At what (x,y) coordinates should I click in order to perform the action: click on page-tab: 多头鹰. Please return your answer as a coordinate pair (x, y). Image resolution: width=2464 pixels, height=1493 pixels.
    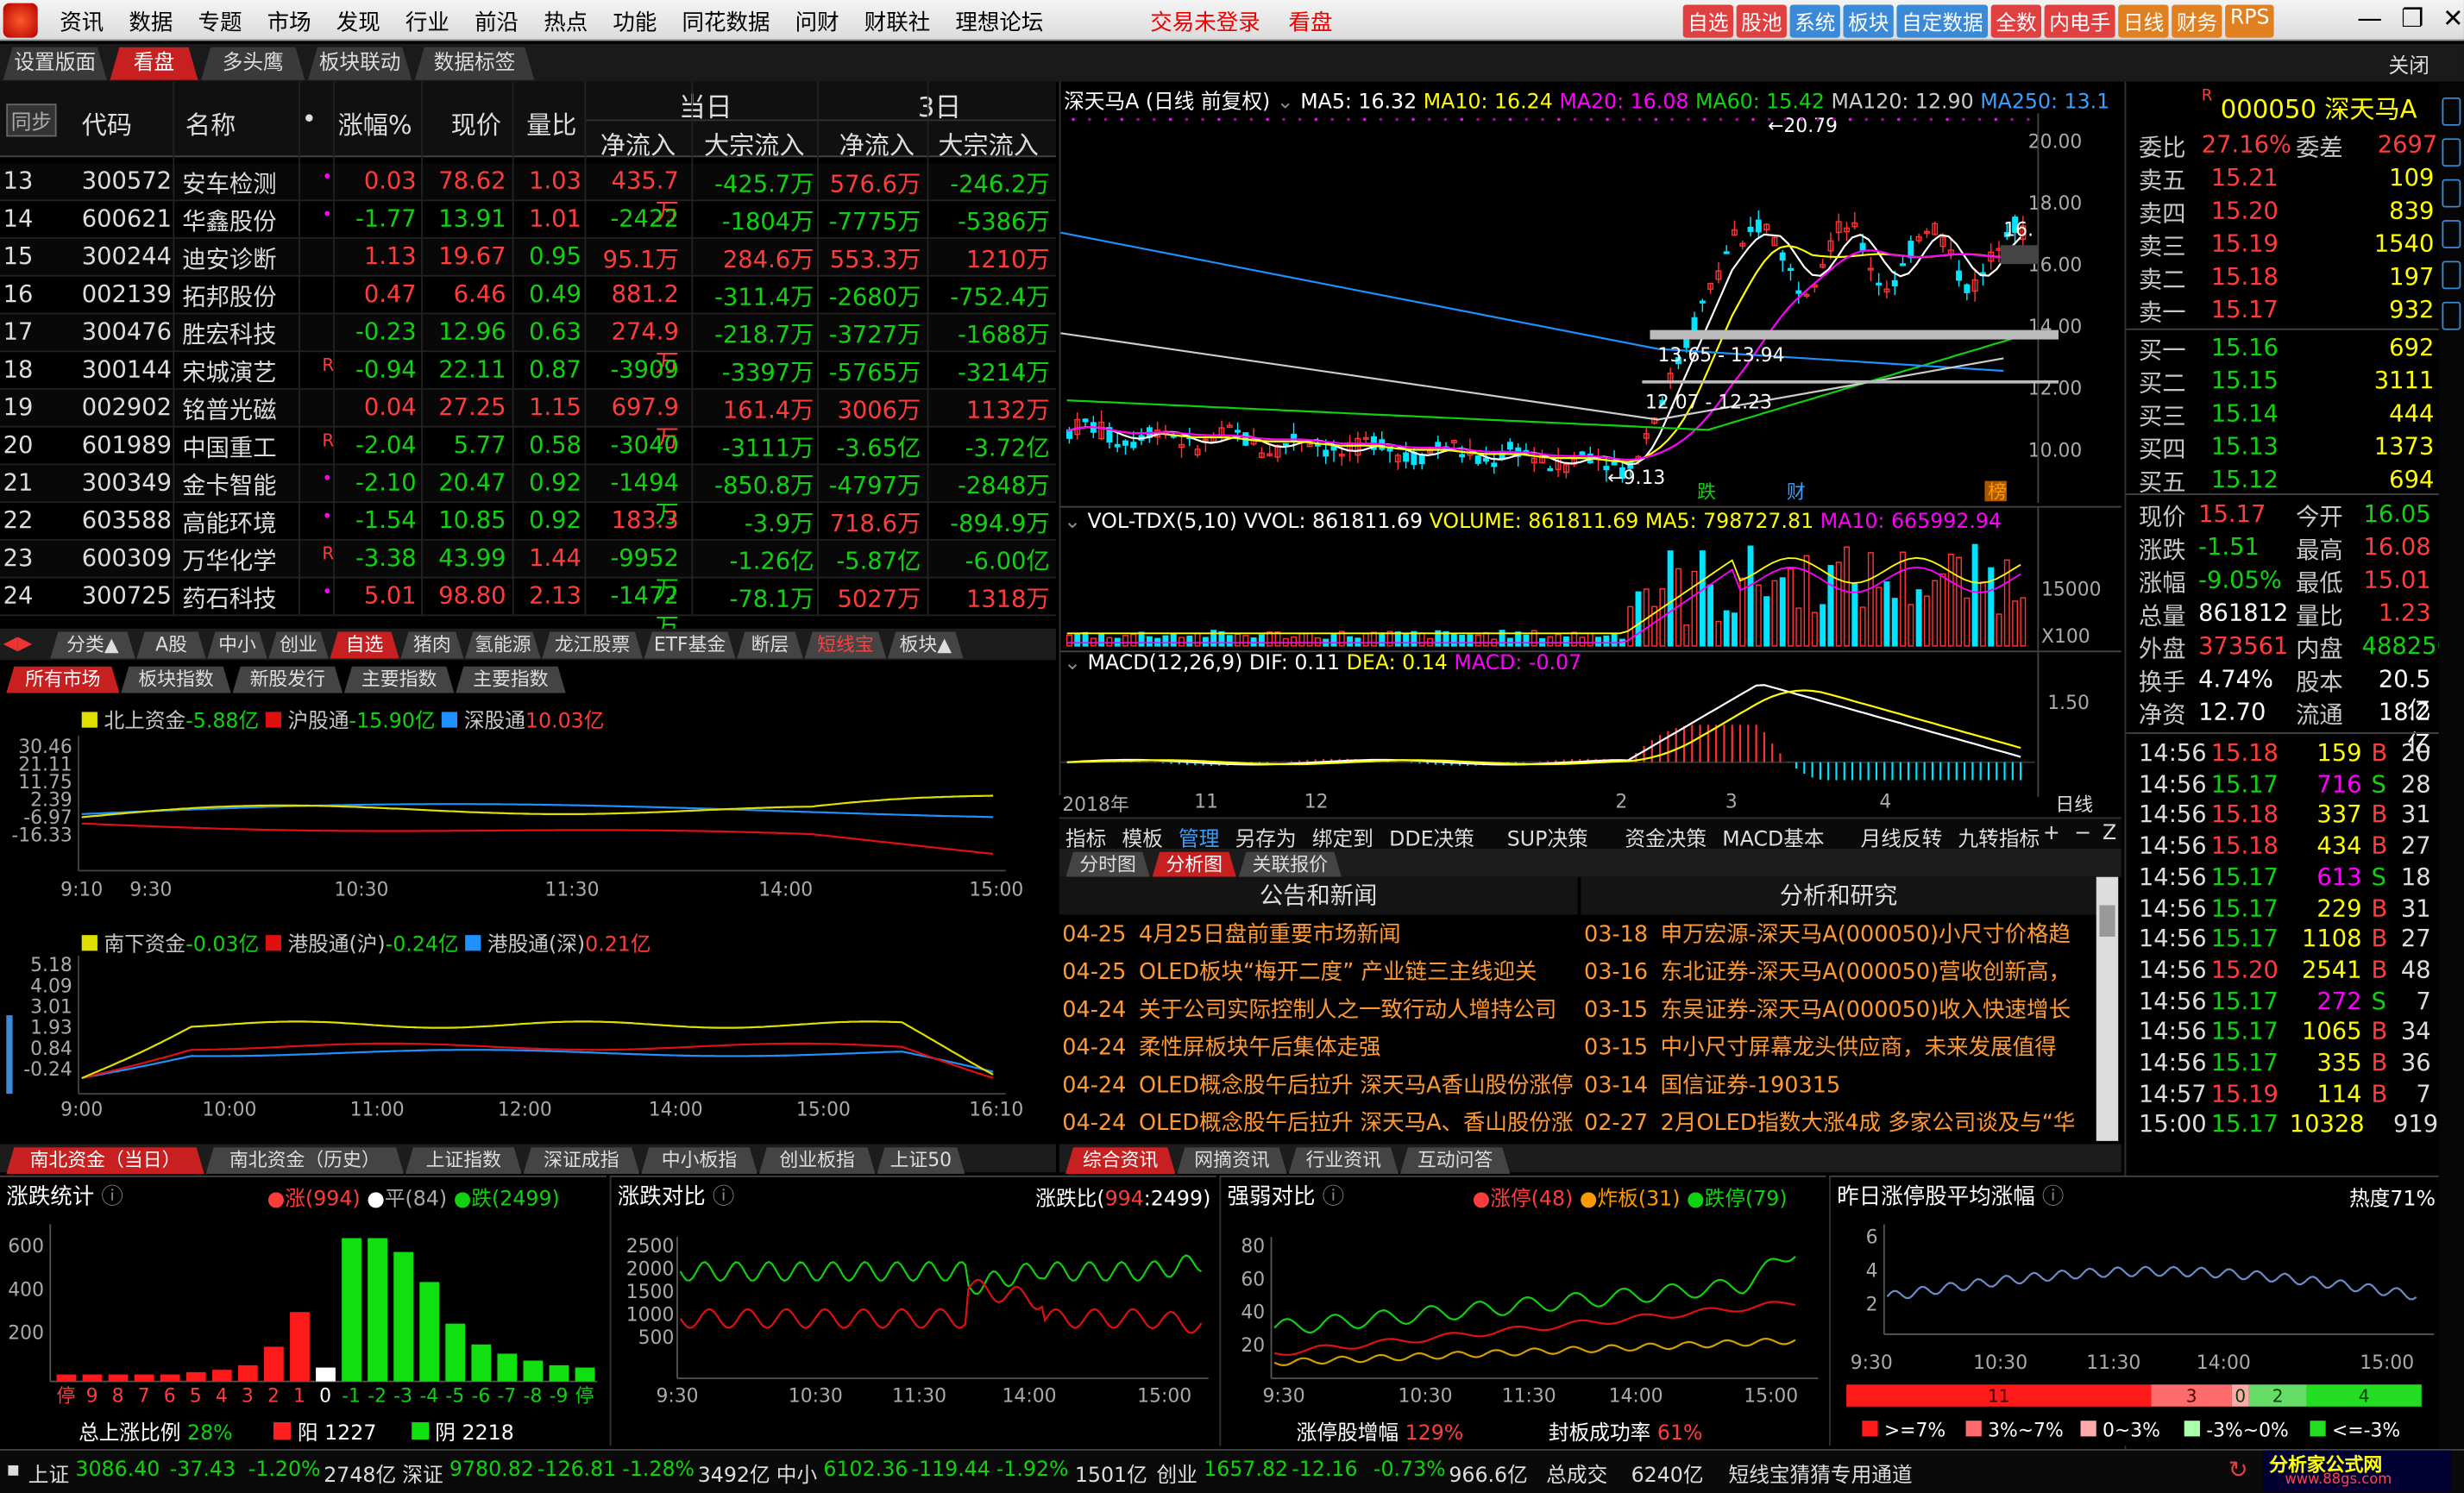
    Looking at the image, I should click on (253, 64).